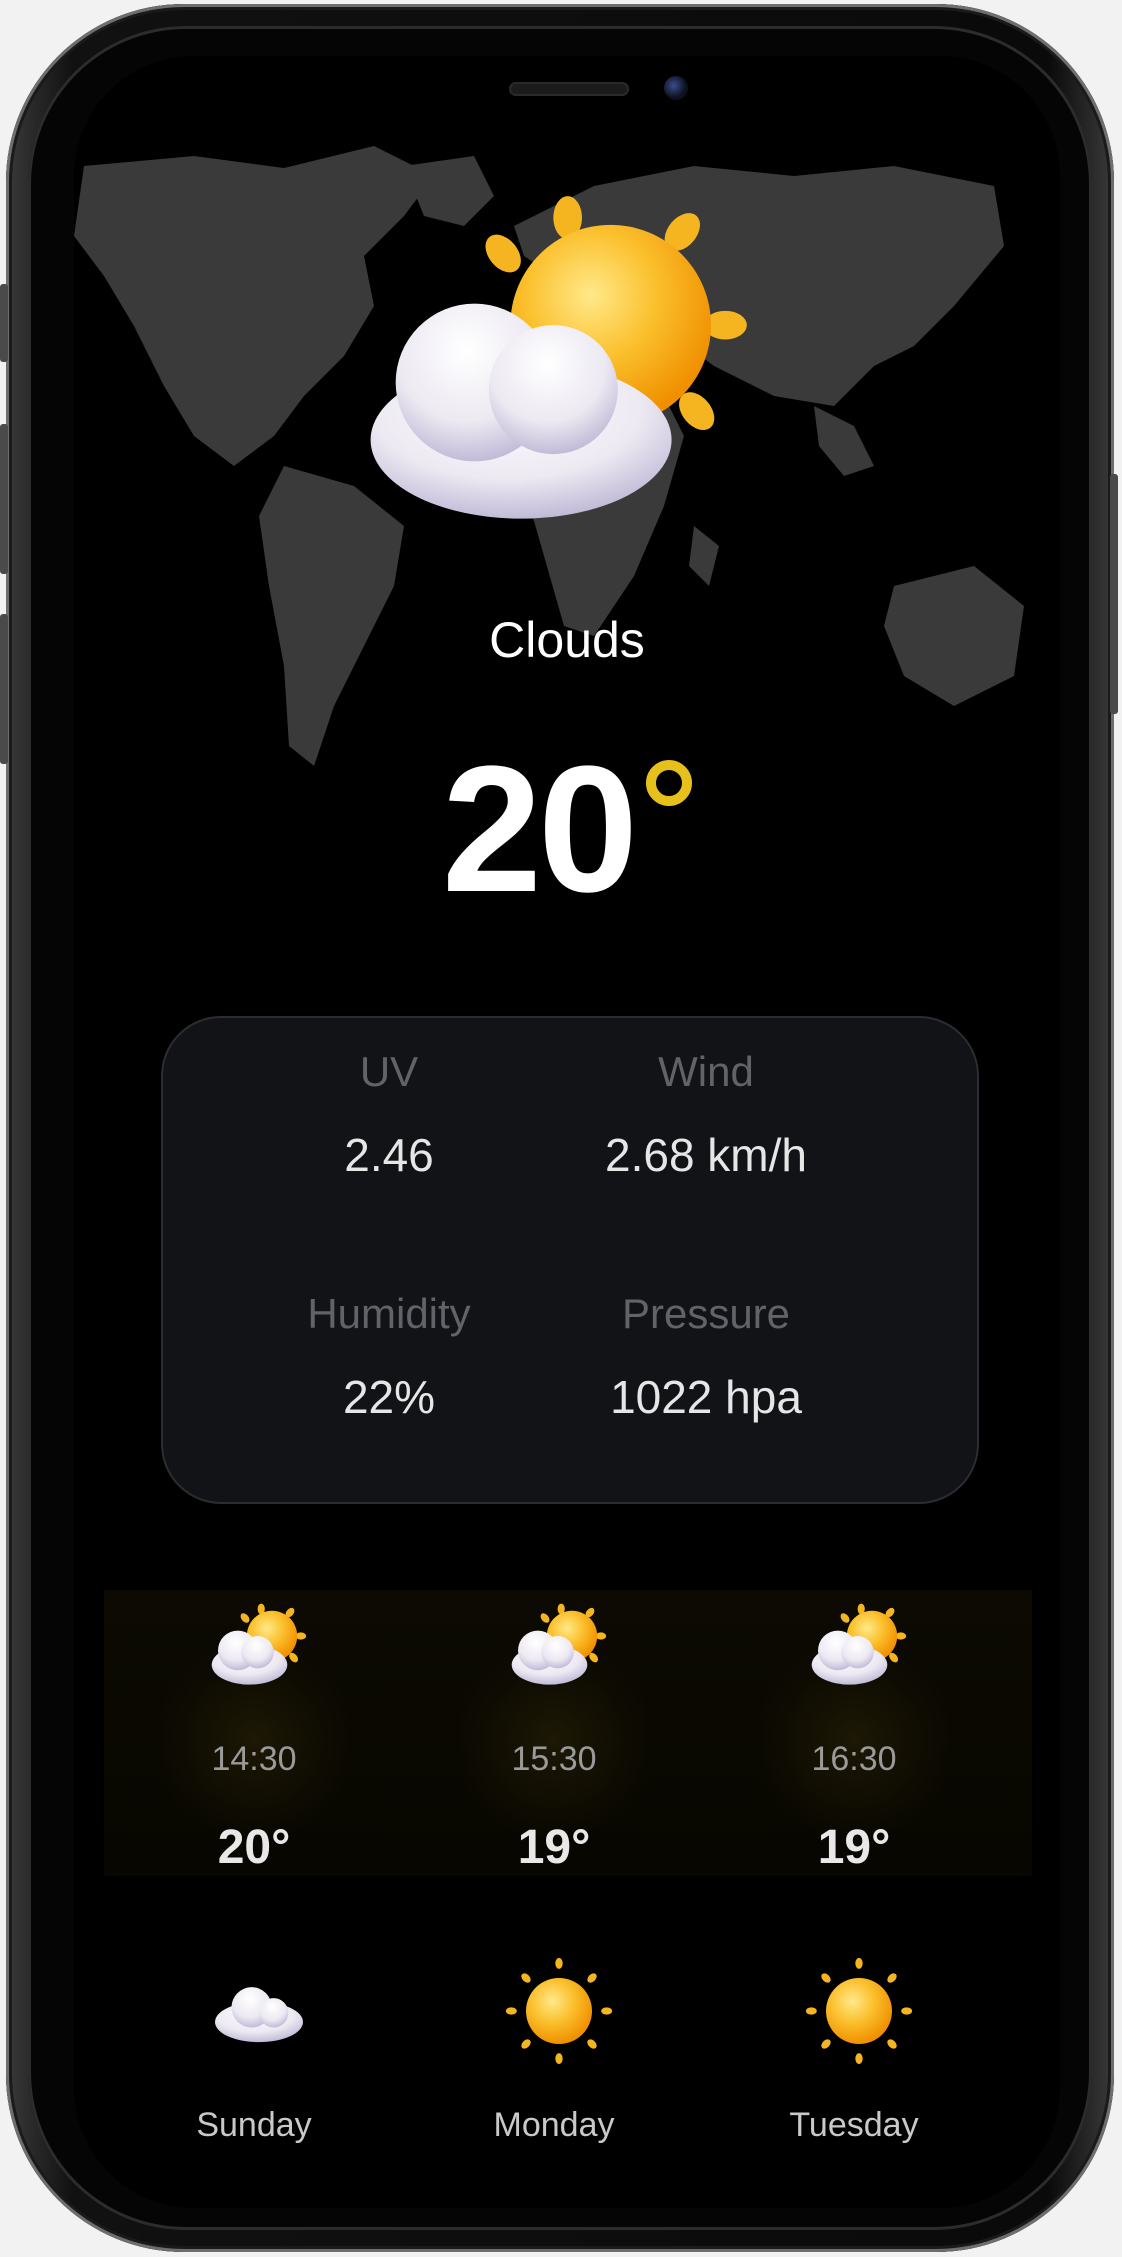 Image resolution: width=1122 pixels, height=2257 pixels. I want to click on current-temperature: 20, so click(567, 829).